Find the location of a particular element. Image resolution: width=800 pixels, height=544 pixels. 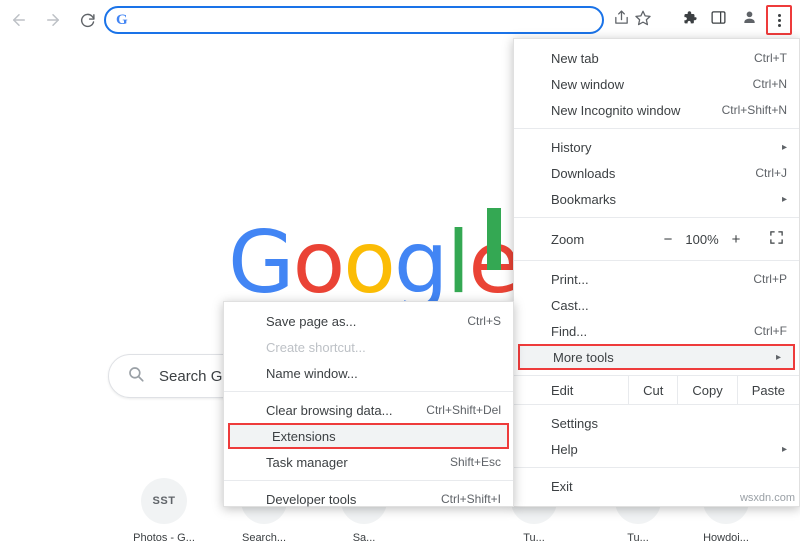

shortcut-tile: SST is located at coordinates (164, 501).